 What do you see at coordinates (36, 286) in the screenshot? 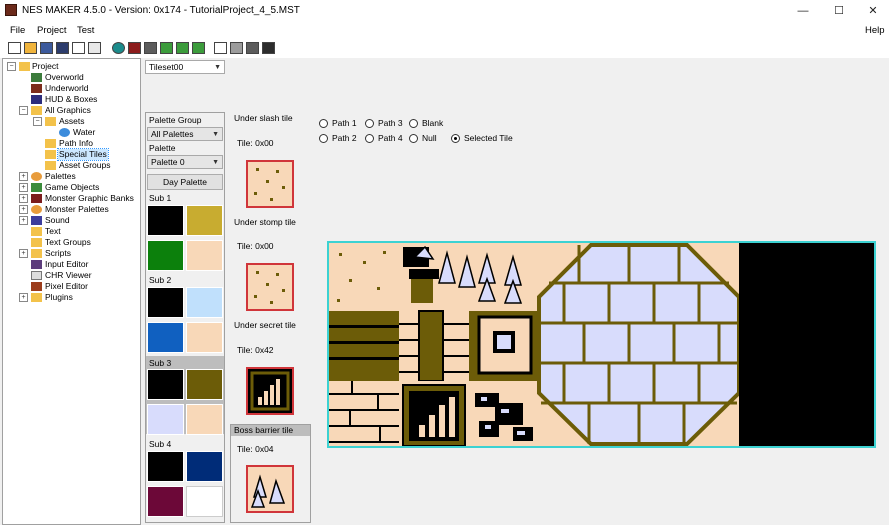
I see `pencil-icon` at bounding box center [36, 286].